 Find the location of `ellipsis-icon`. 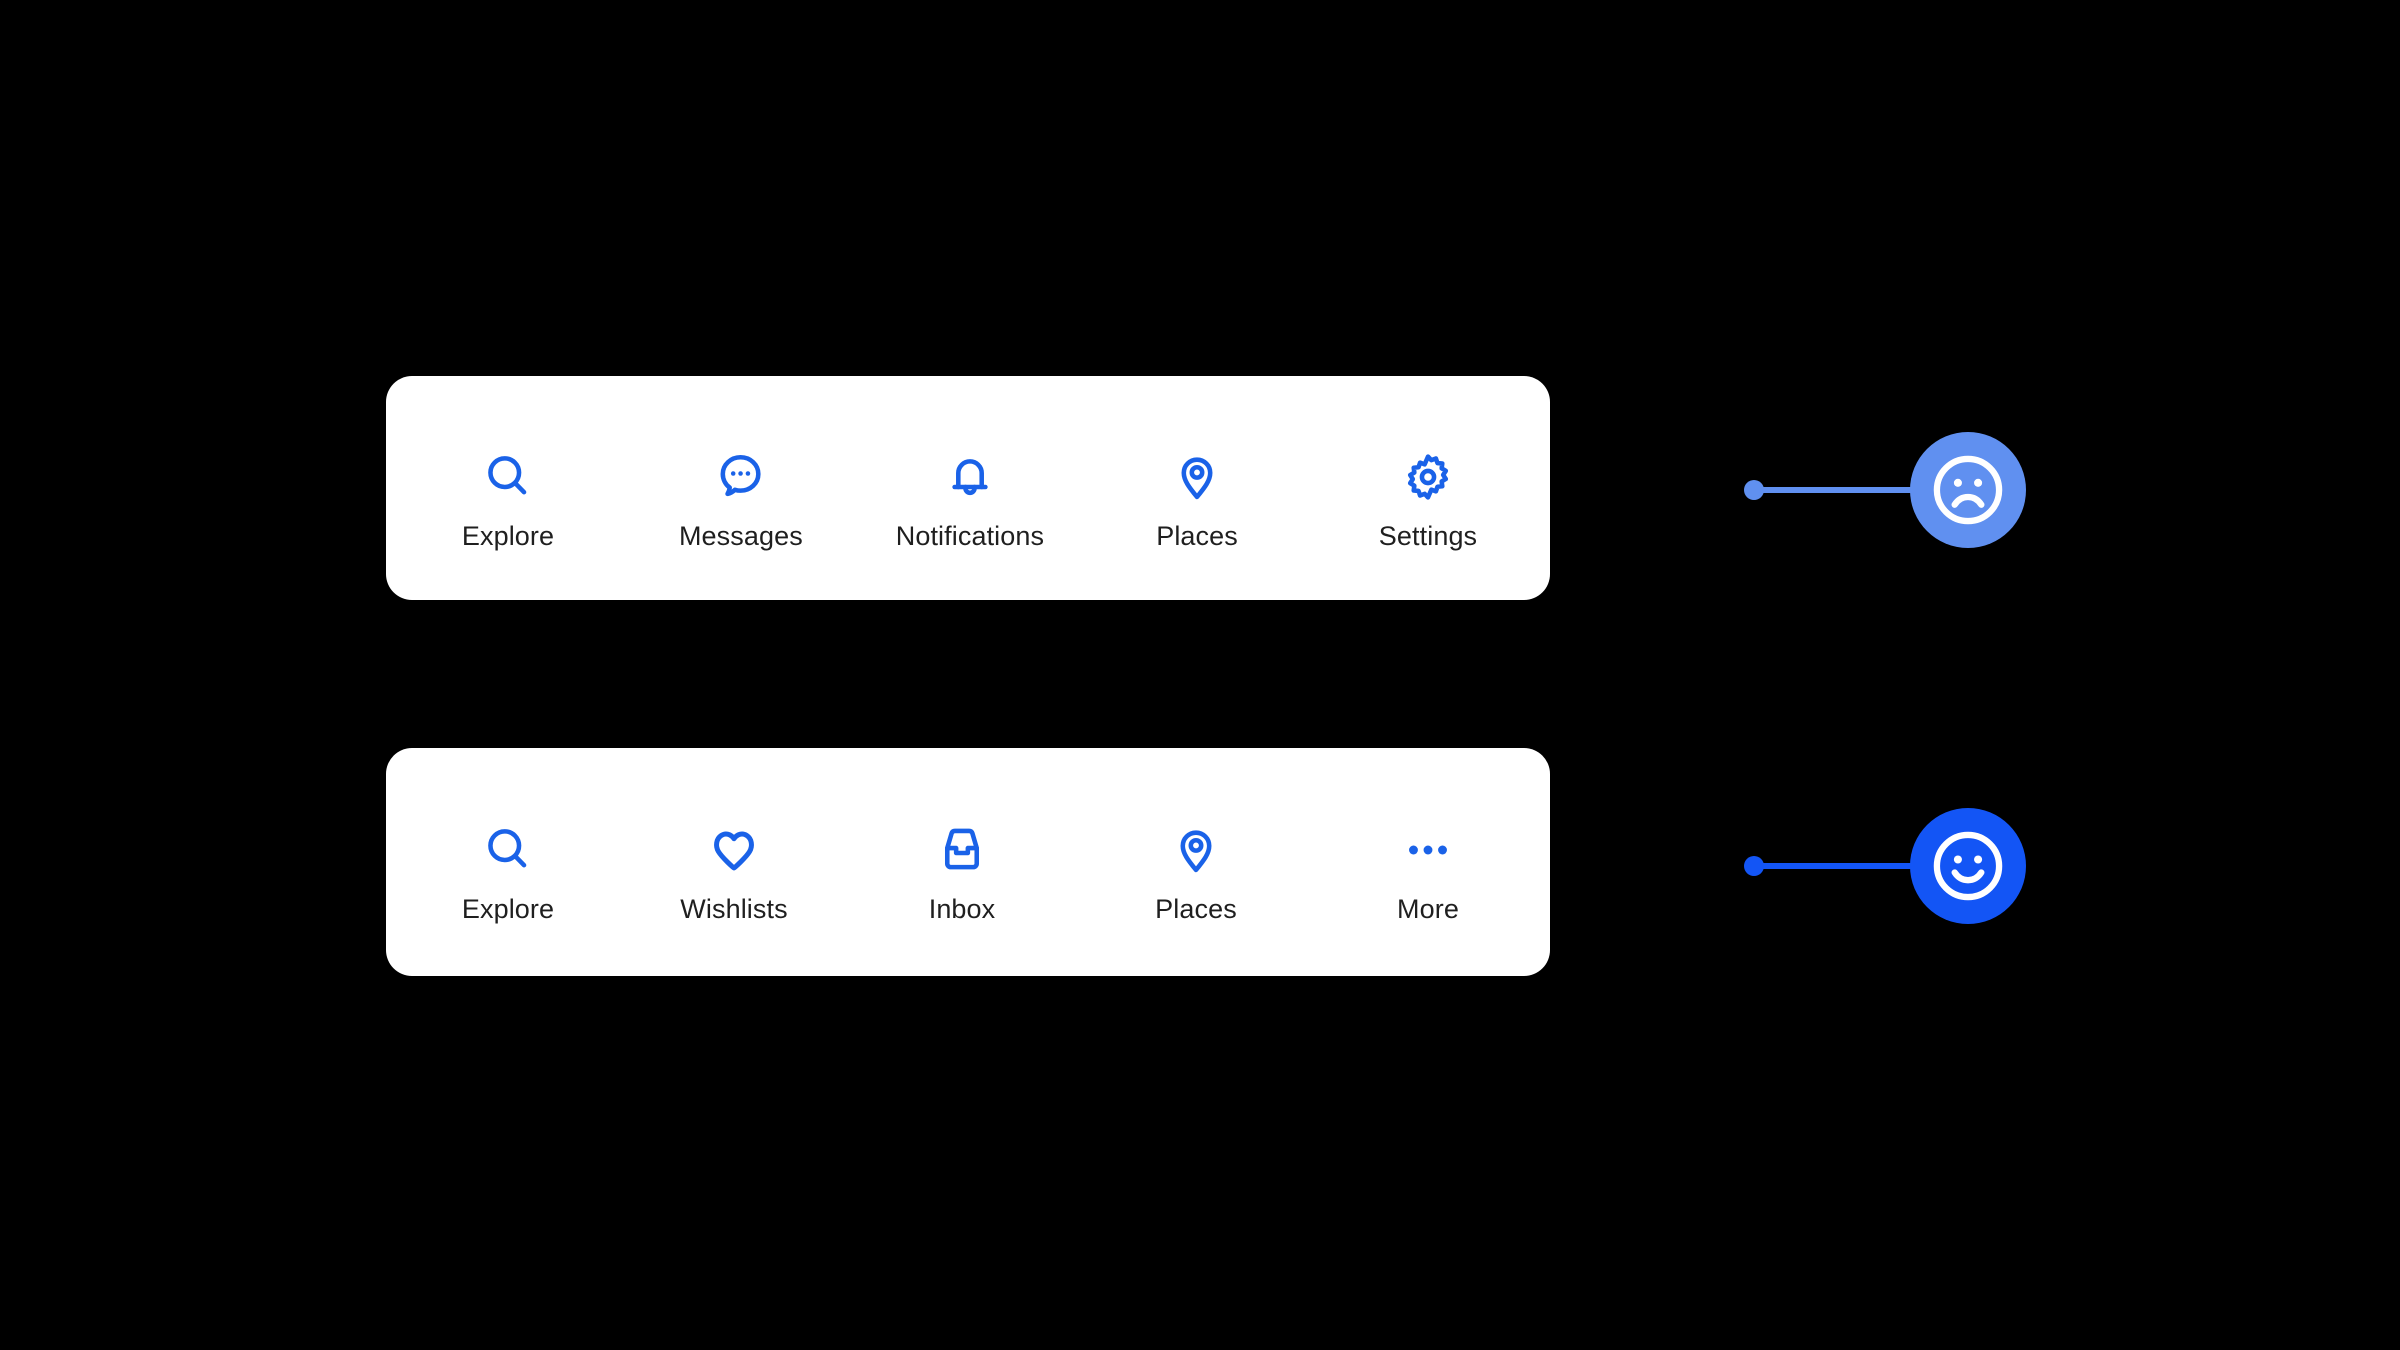

ellipsis-icon is located at coordinates (1428, 850).